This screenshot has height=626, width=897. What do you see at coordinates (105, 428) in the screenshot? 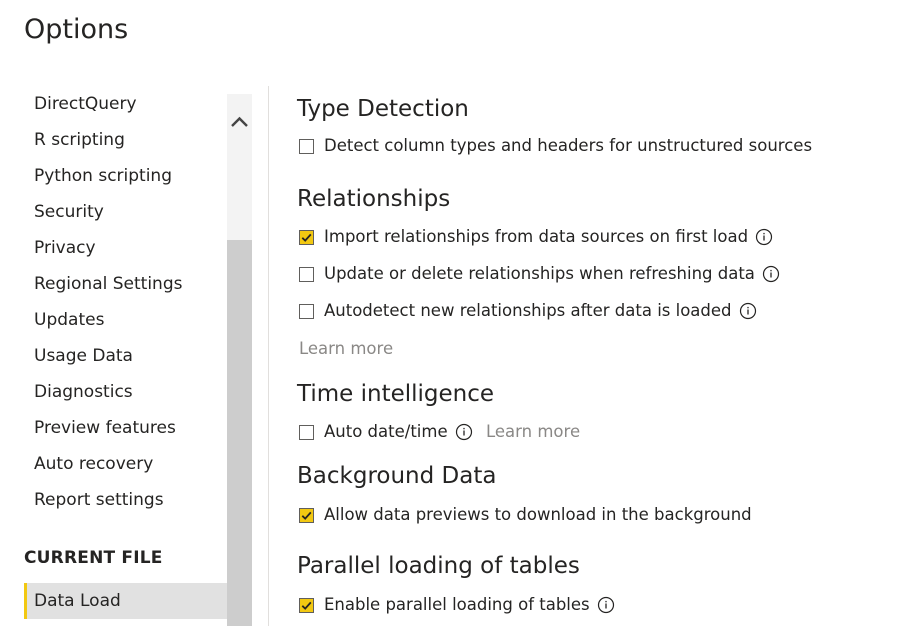
I see `sidebar-item-preview-features: Preview features` at bounding box center [105, 428].